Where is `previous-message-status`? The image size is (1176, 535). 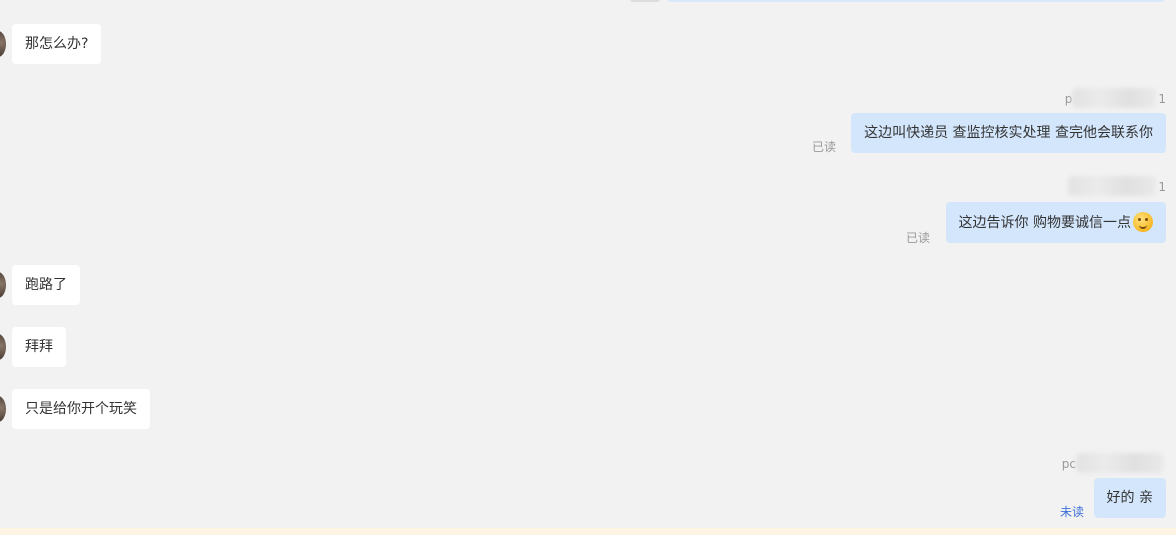
previous-message-status is located at coordinates (645, 1).